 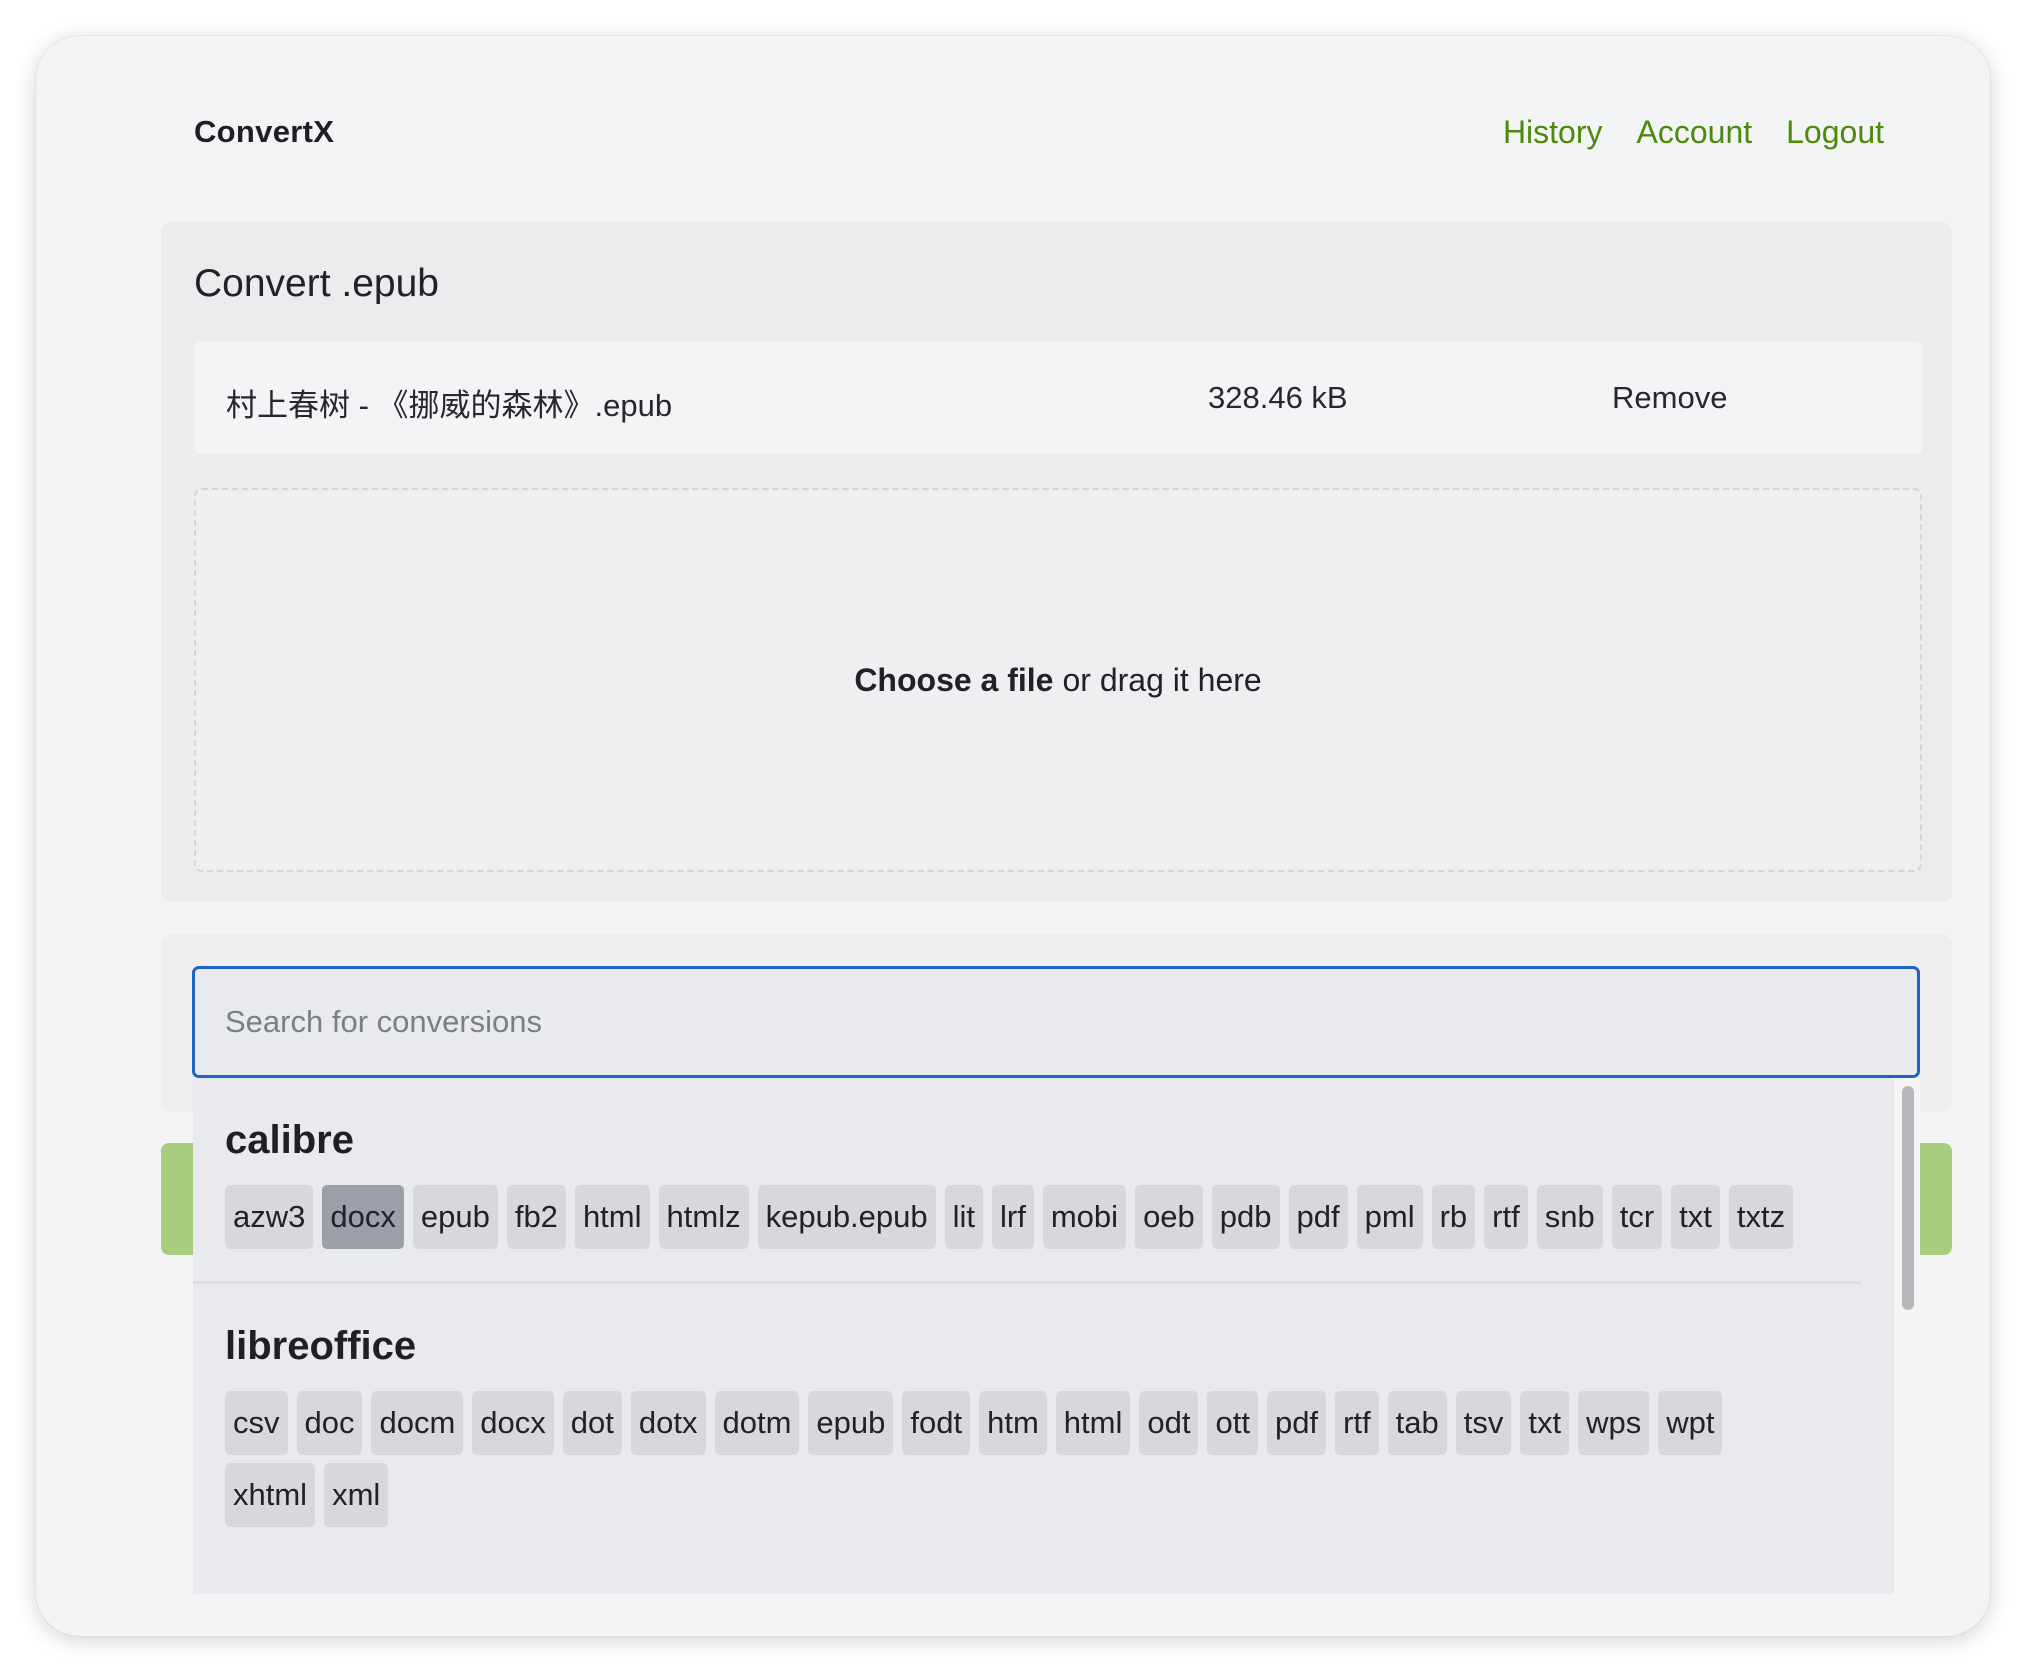 I want to click on format-option: tcr, so click(x=1637, y=1217).